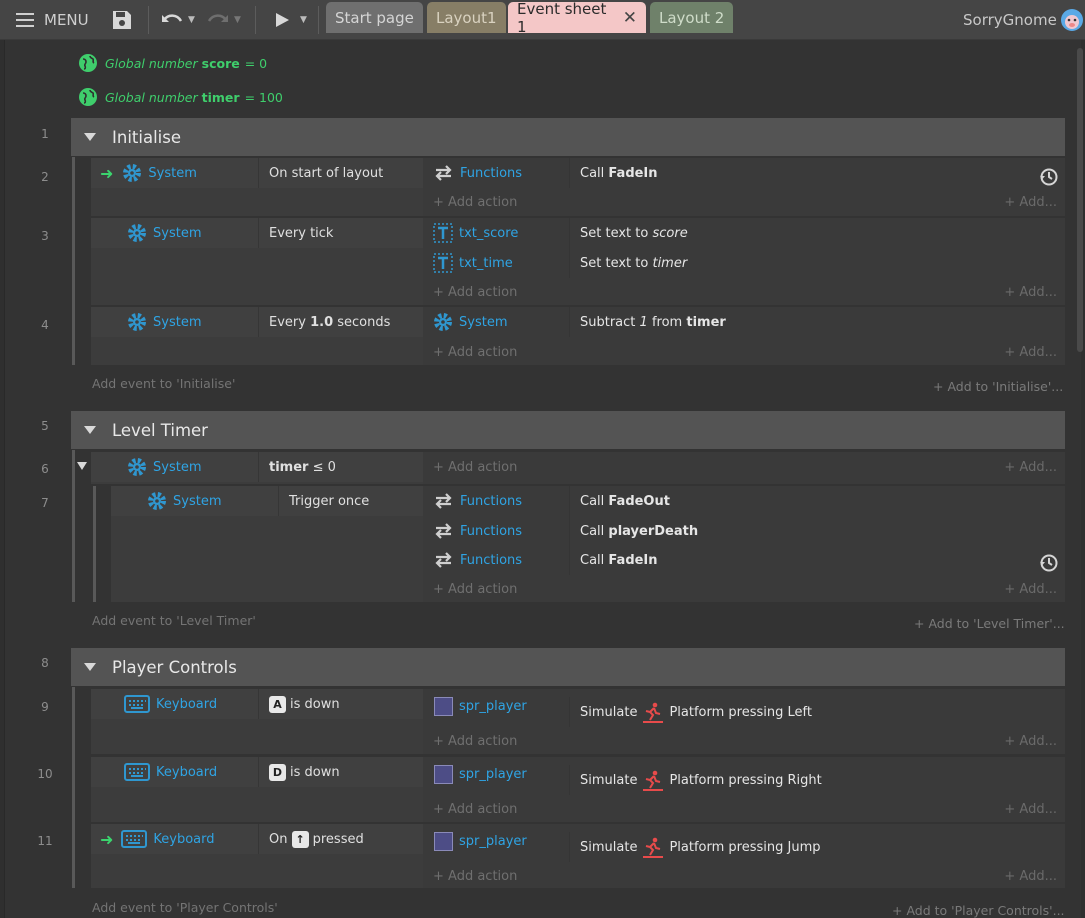 Image resolution: width=1085 pixels, height=918 pixels. Describe the element at coordinates (496, 263) in the screenshot. I see `action-object: txt_time` at that location.